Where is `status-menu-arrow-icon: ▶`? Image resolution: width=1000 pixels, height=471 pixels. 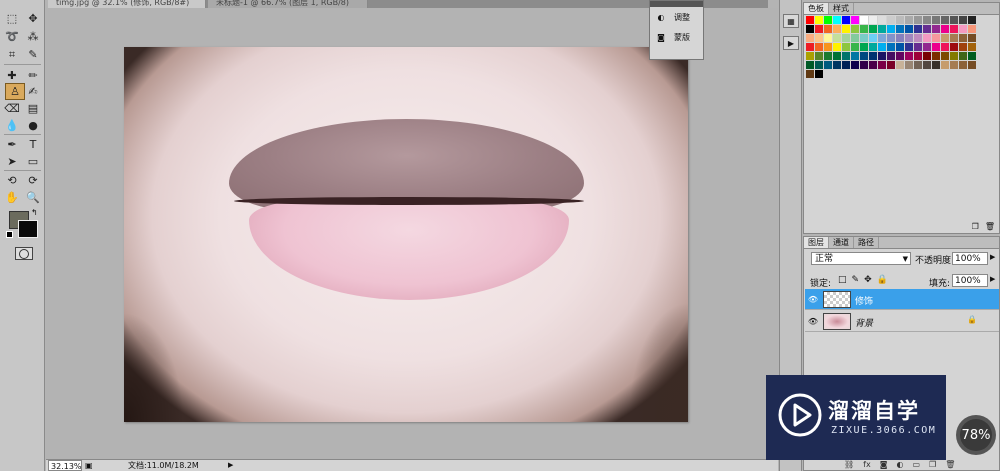
status-menu-arrow-icon: ▶ is located at coordinates (230, 465).